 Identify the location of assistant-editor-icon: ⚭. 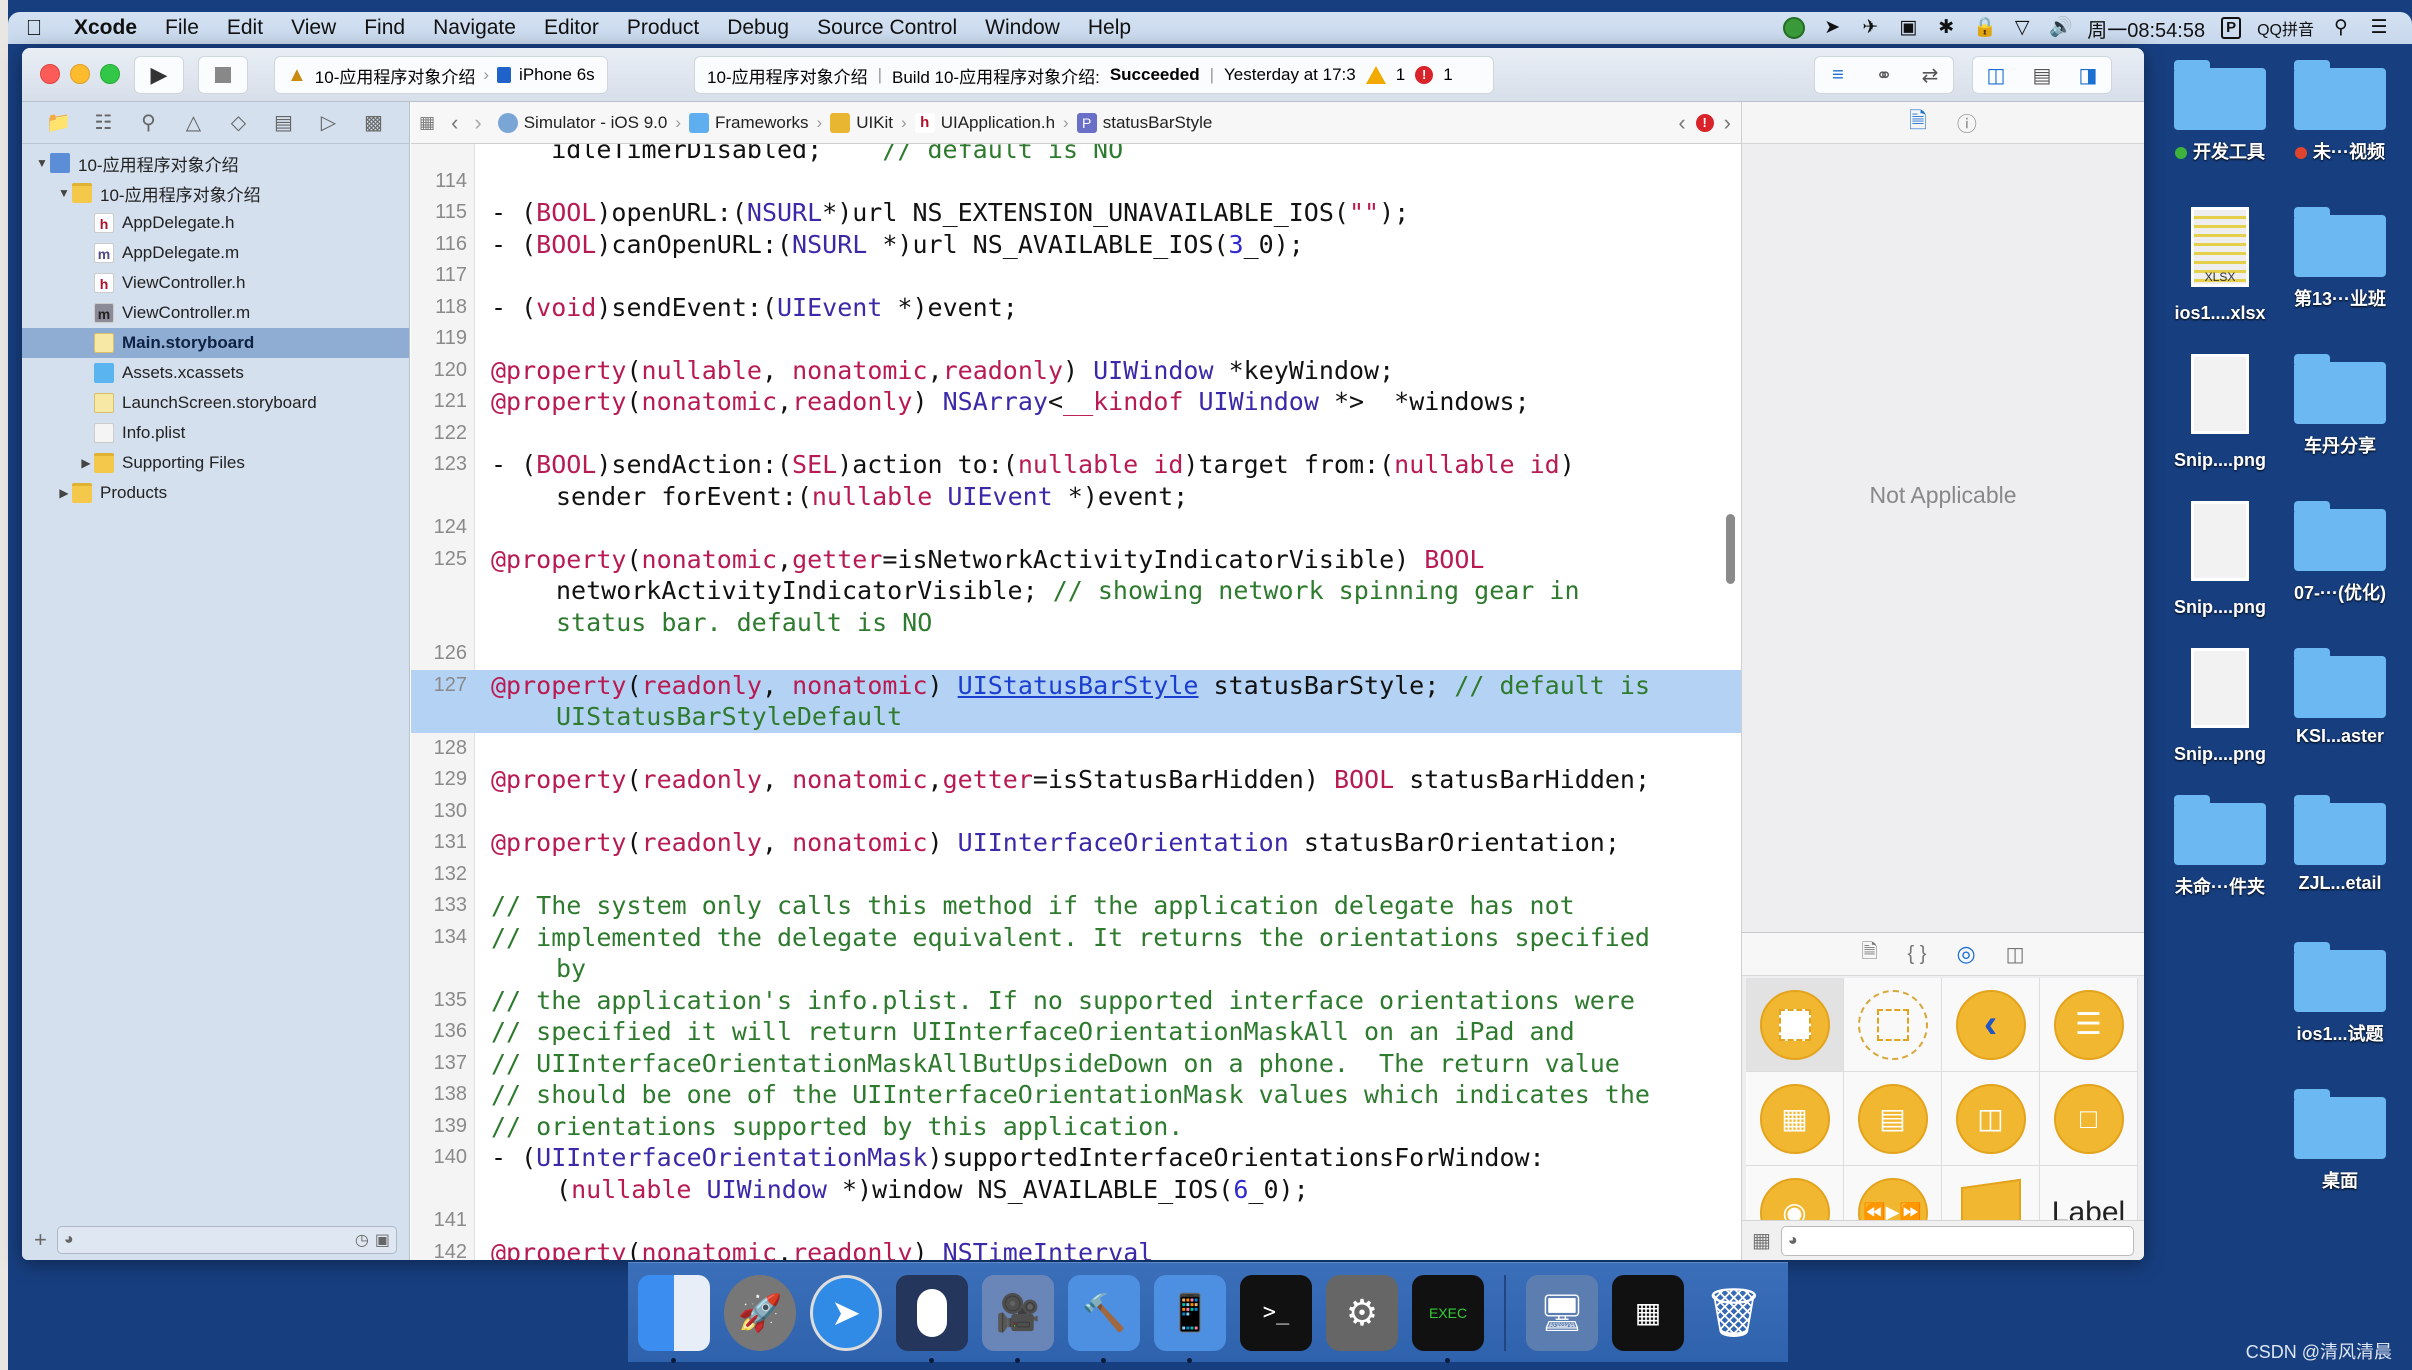
(1884, 75).